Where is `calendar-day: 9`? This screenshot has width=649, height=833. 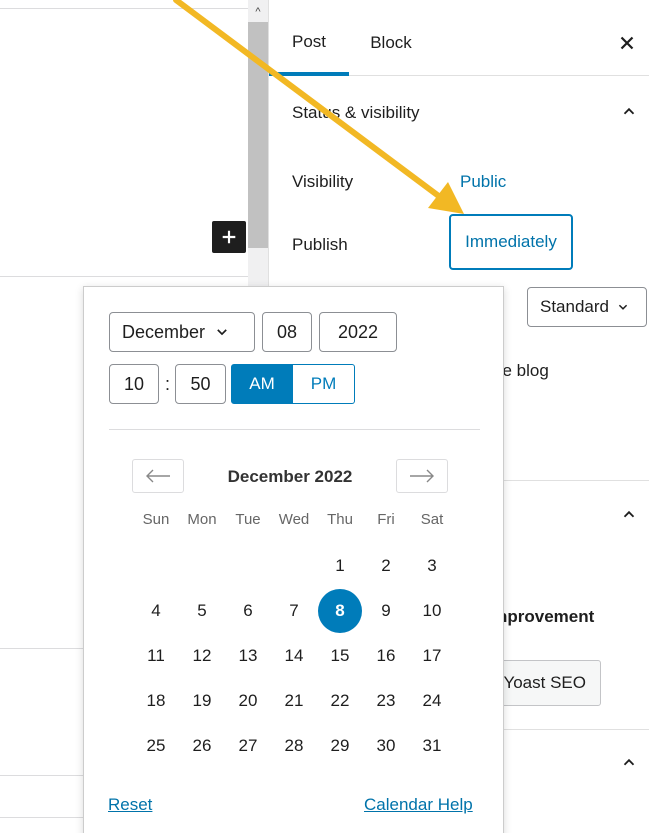 calendar-day: 9 is located at coordinates (386, 611).